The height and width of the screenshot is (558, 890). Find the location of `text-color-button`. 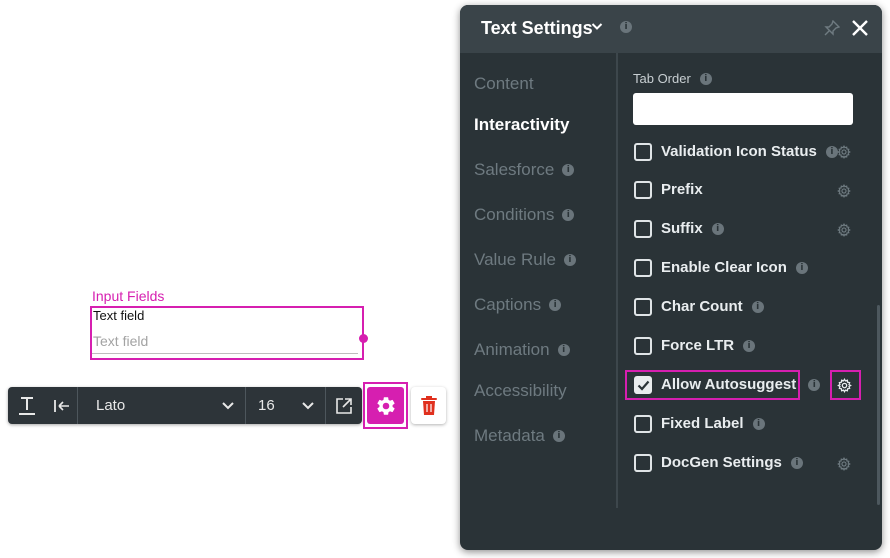

text-color-button is located at coordinates (27, 405).